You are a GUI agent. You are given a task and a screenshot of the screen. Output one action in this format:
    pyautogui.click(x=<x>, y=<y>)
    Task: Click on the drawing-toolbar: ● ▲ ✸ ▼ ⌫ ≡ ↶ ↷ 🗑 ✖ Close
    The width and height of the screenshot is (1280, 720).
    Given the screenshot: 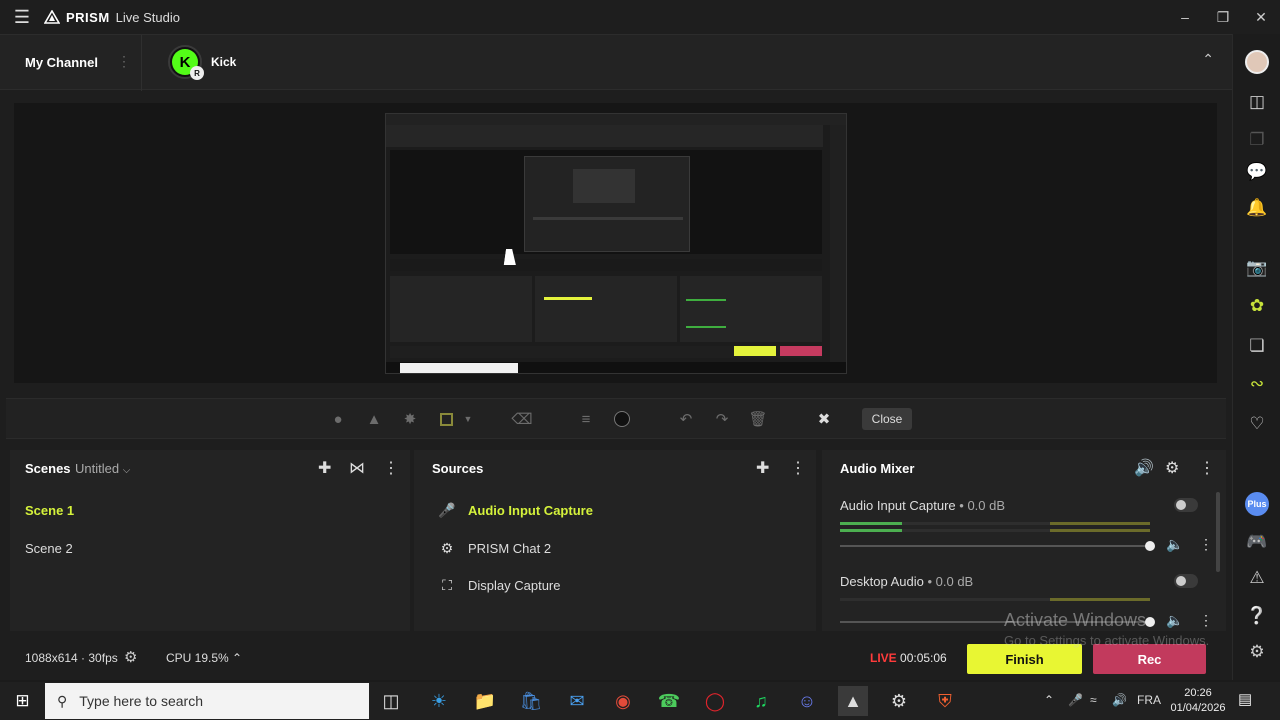 What is the action you would take?
    pyautogui.click(x=616, y=418)
    